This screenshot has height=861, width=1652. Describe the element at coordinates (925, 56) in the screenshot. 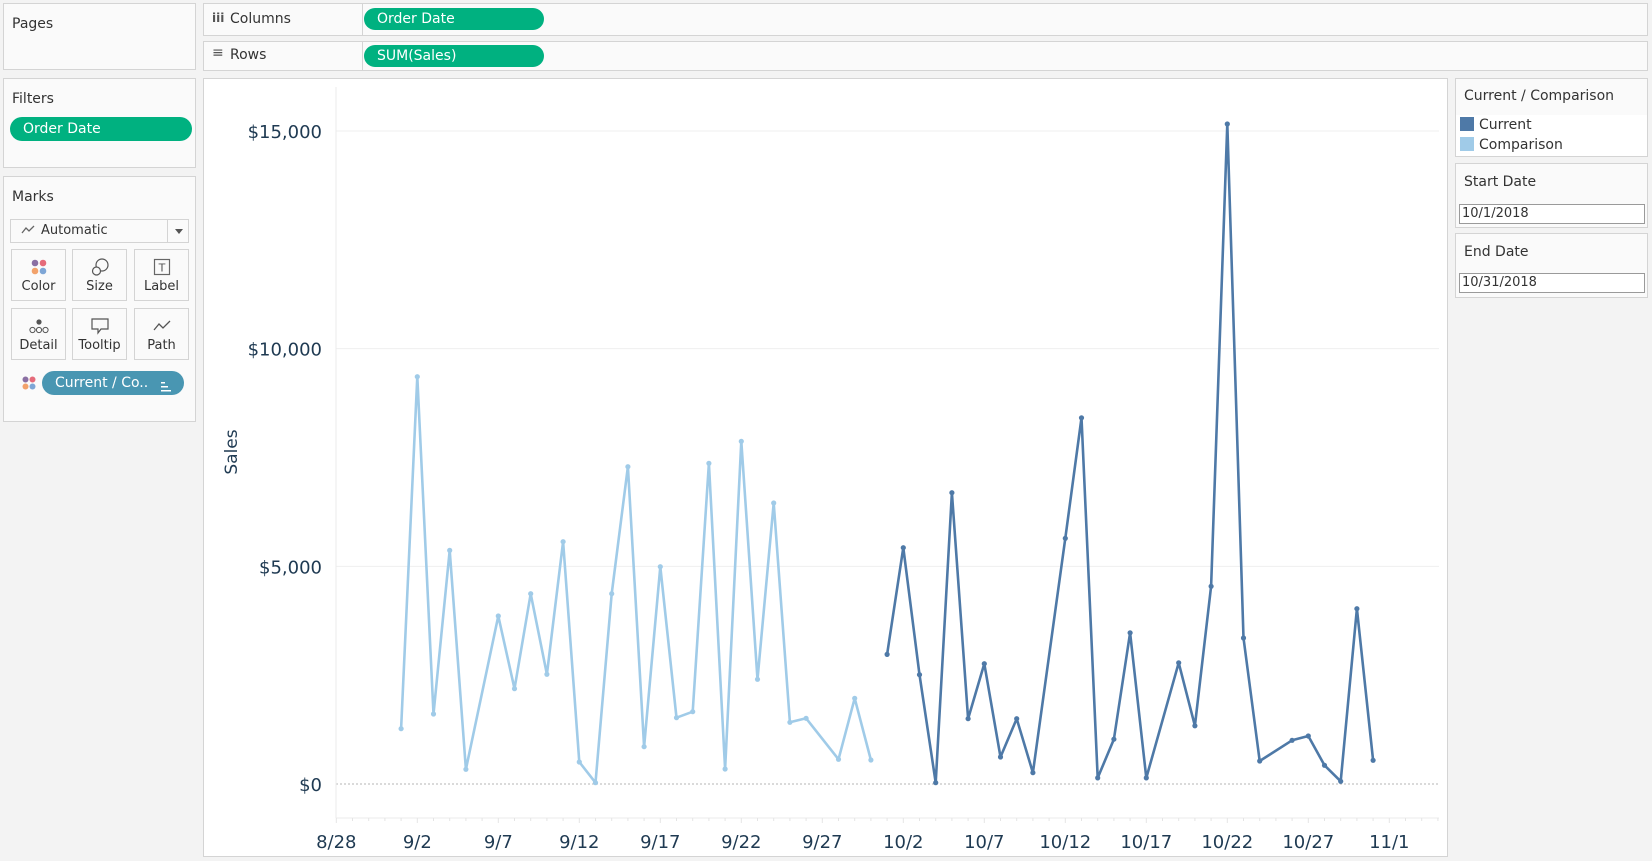

I see `rows-shelf: ≡ Rows SUM(Sales)` at that location.